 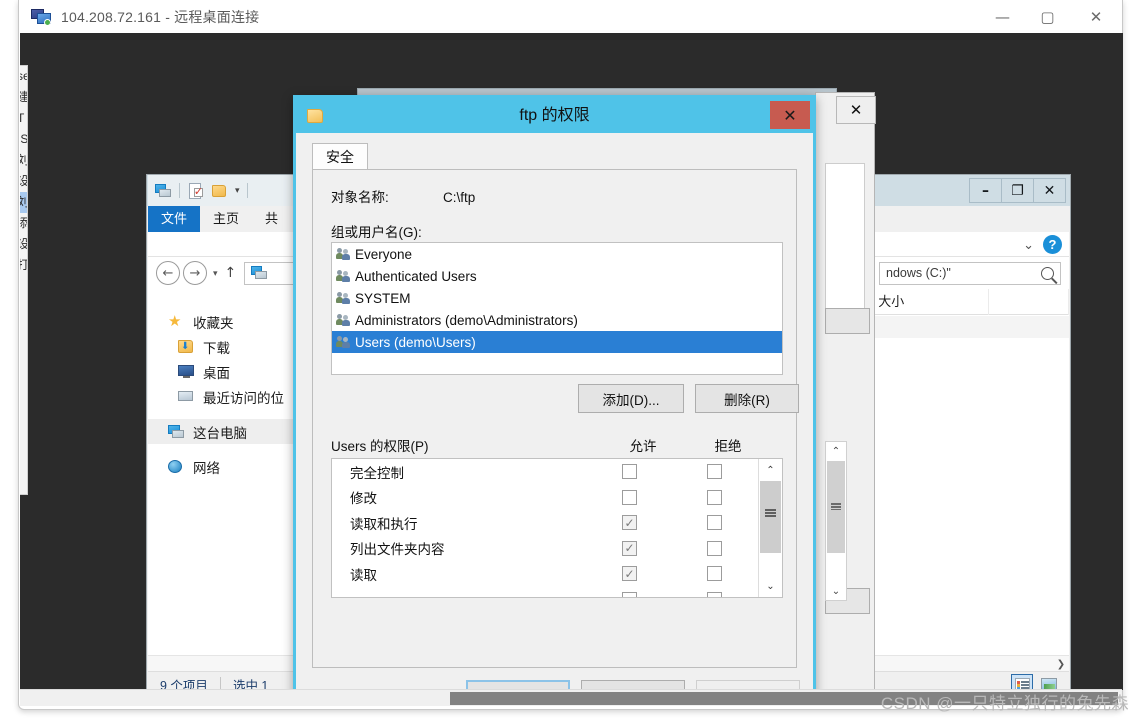 What do you see at coordinates (340, 156) in the screenshot?
I see `tab-security: 安全` at bounding box center [340, 156].